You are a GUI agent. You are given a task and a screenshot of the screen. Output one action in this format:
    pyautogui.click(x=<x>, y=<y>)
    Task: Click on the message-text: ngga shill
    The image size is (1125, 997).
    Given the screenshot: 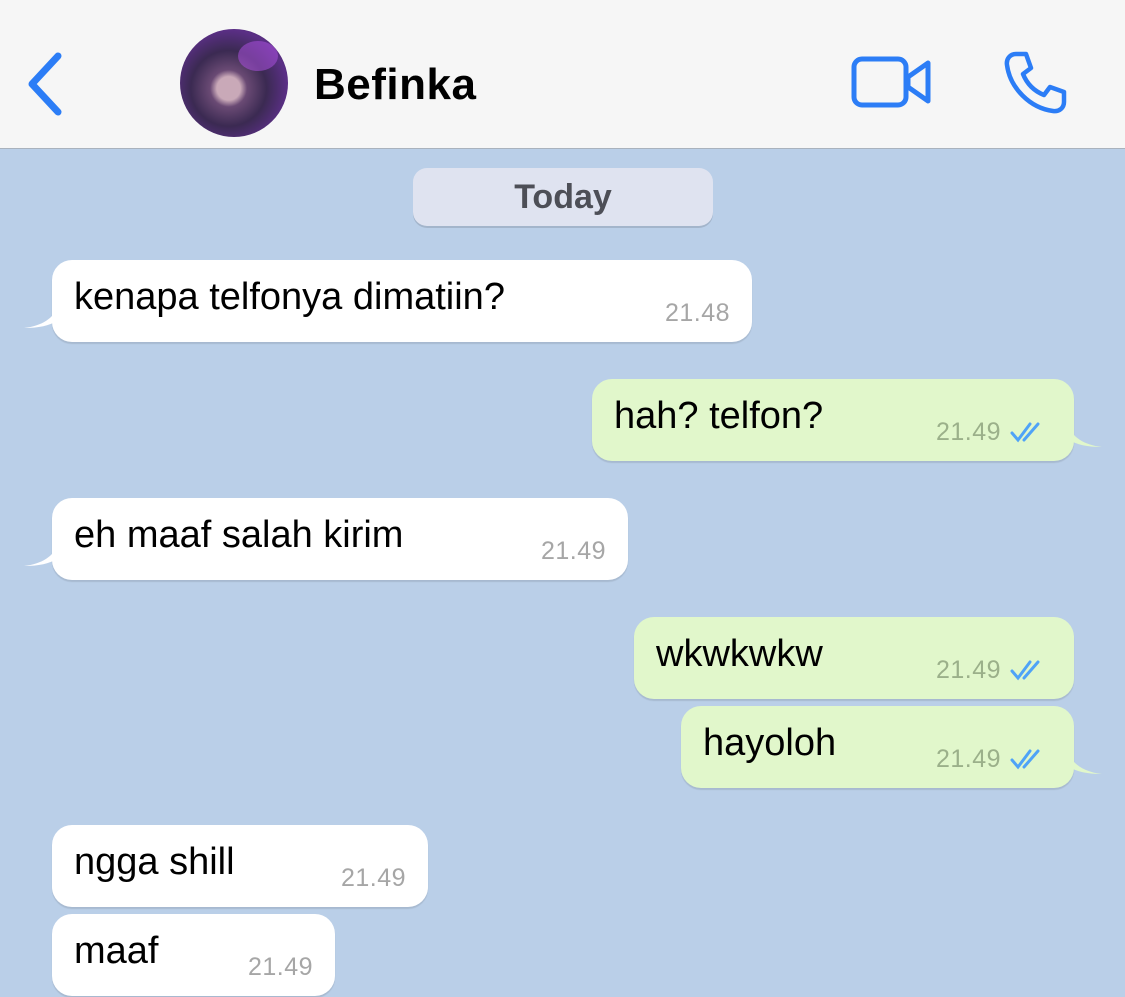 What is the action you would take?
    pyautogui.click(x=154, y=862)
    